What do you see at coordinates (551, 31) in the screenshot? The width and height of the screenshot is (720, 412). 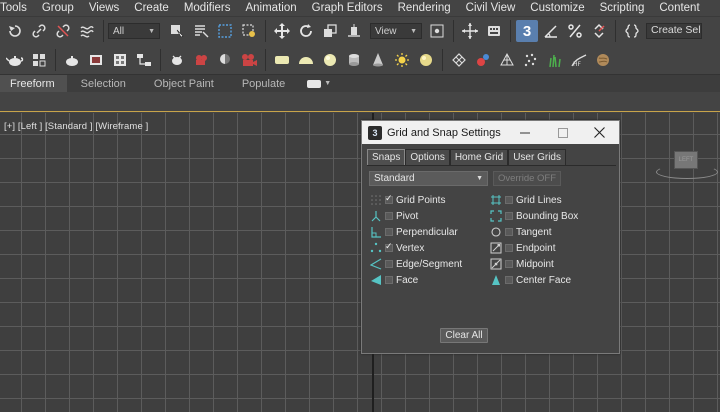 I see `angle-snap-icon` at bounding box center [551, 31].